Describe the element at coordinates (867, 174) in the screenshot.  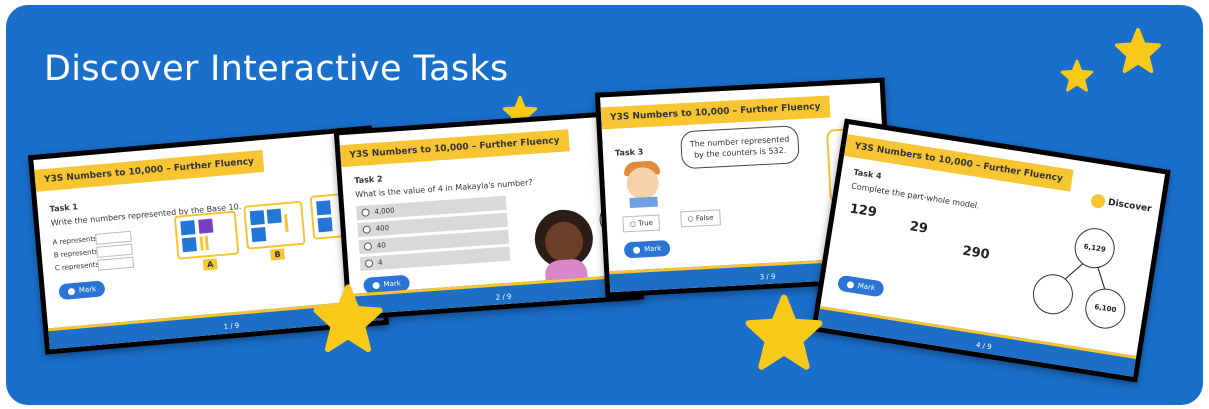
I see `task-label: Task 4` at that location.